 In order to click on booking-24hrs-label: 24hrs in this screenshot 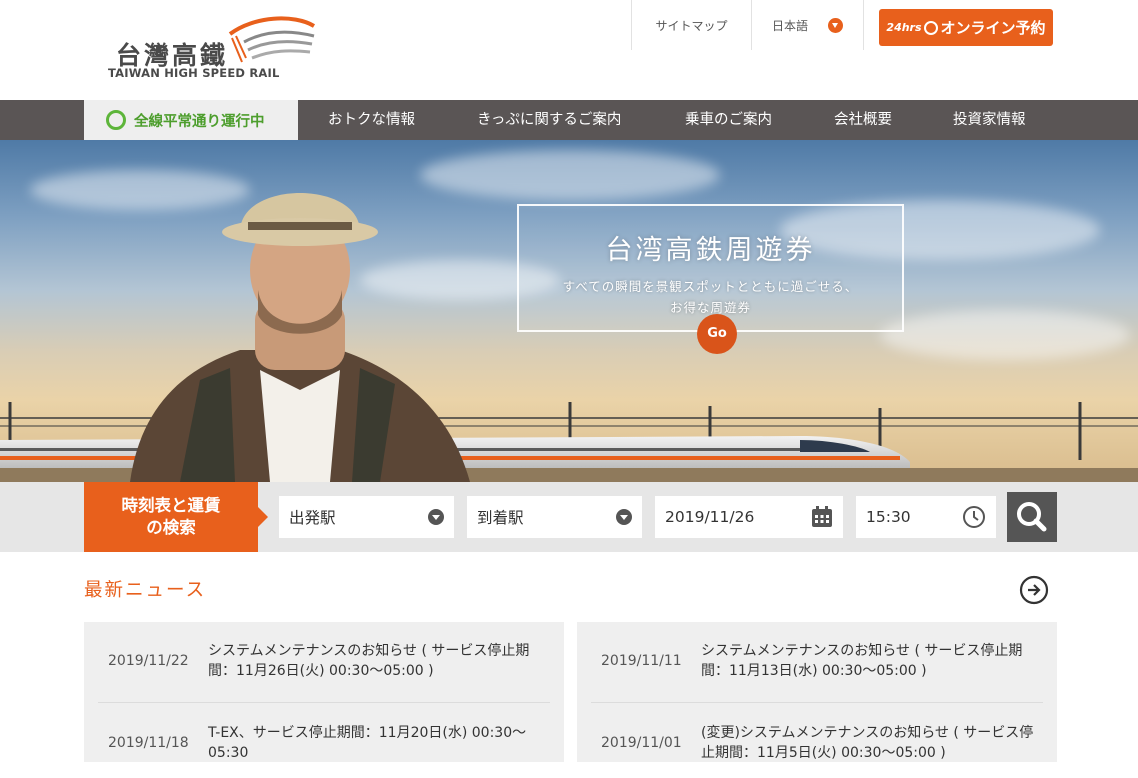, I will do `click(904, 27)`.